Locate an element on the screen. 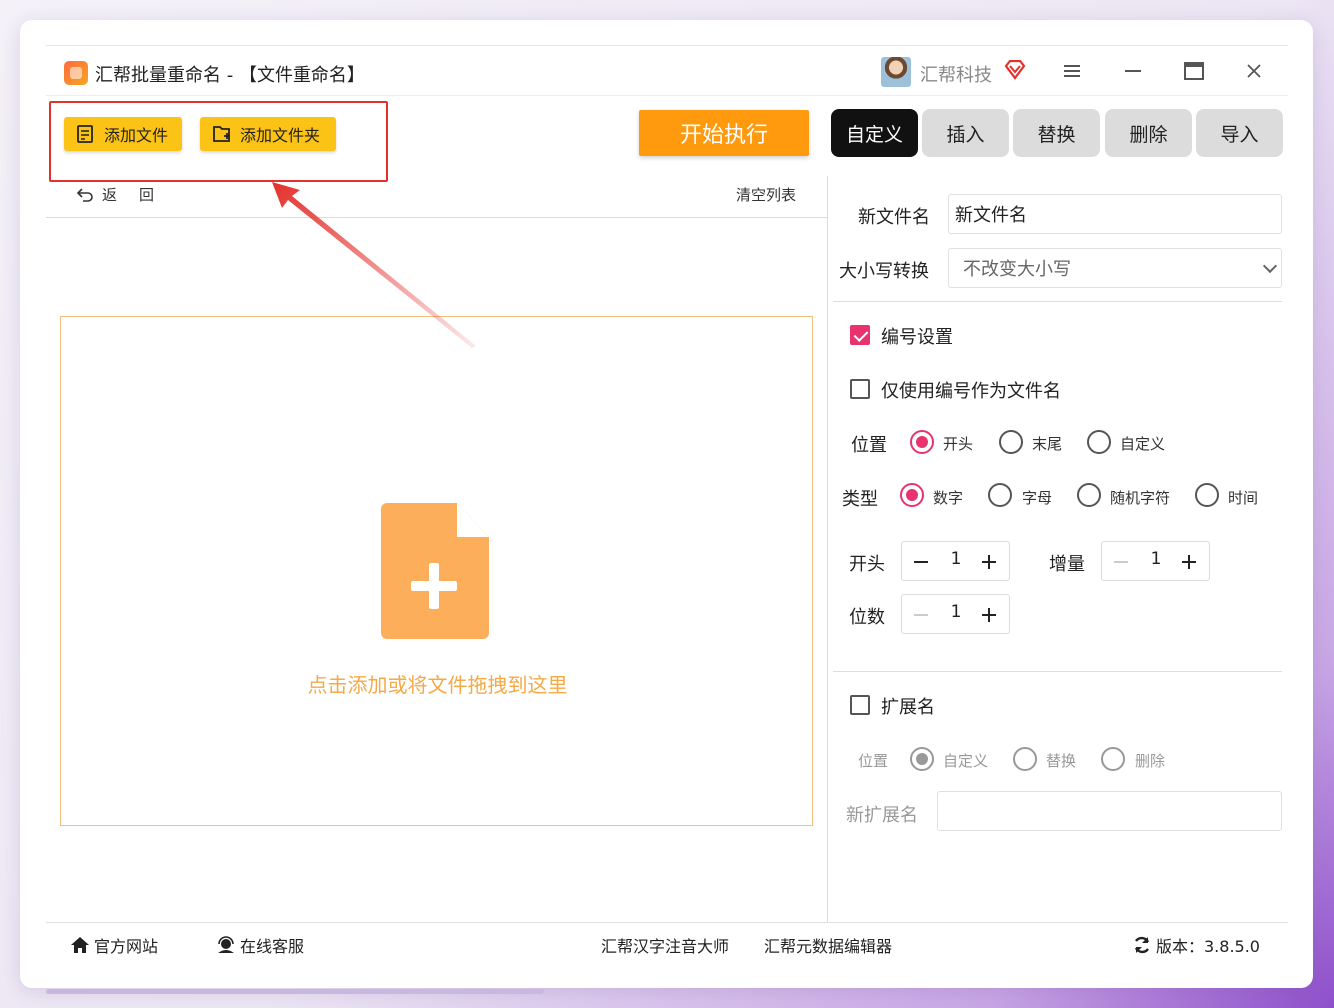 The image size is (1334, 1008). clear-list-button: 清空列表 is located at coordinates (766, 194).